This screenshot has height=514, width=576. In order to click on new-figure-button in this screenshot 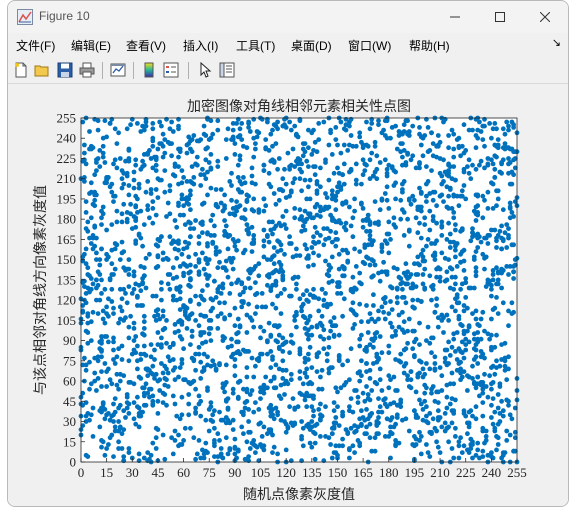, I will do `click(21, 70)`.